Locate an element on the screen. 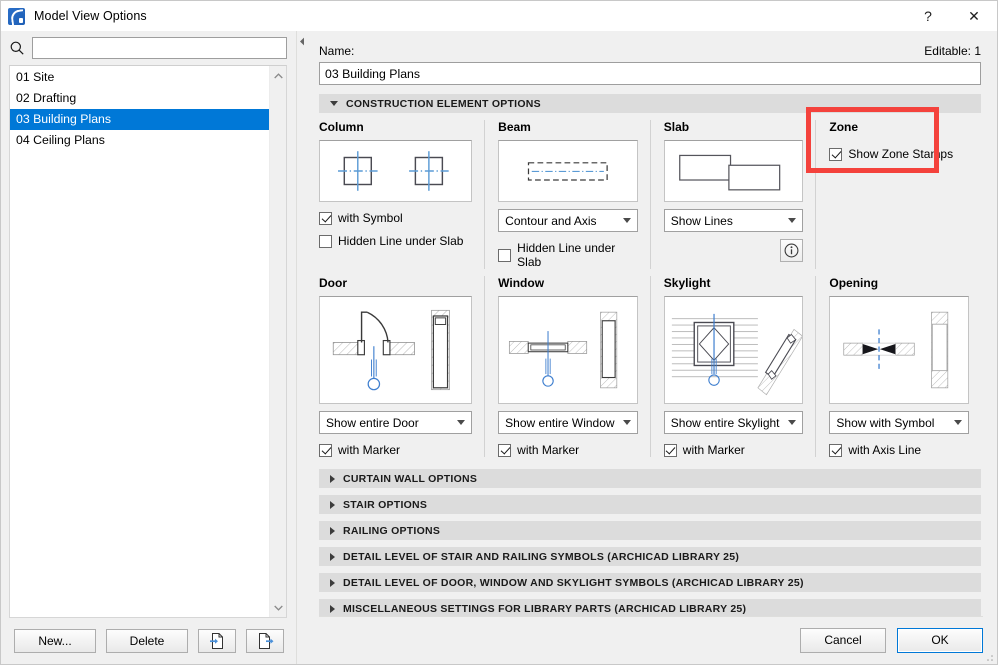 The image size is (998, 665). import-button is located at coordinates (217, 641).